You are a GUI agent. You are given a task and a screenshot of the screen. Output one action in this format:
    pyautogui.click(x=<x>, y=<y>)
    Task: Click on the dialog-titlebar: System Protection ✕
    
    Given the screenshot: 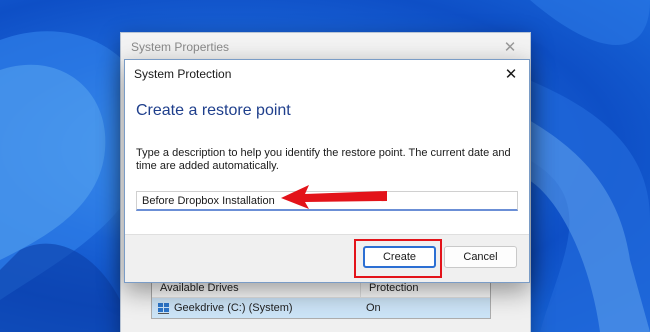 What is the action you would take?
    pyautogui.click(x=327, y=74)
    